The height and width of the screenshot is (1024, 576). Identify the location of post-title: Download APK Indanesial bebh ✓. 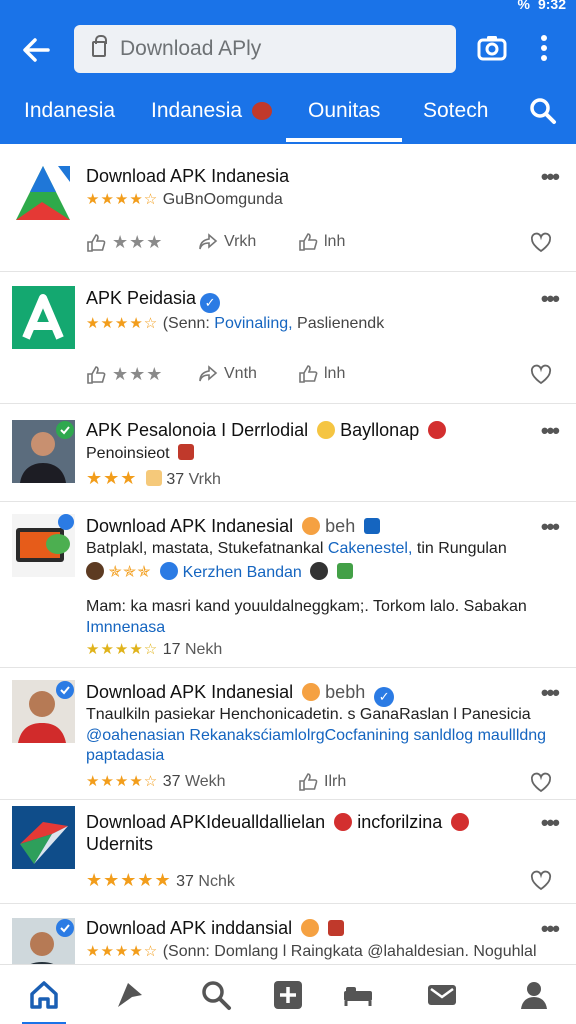
(240, 694).